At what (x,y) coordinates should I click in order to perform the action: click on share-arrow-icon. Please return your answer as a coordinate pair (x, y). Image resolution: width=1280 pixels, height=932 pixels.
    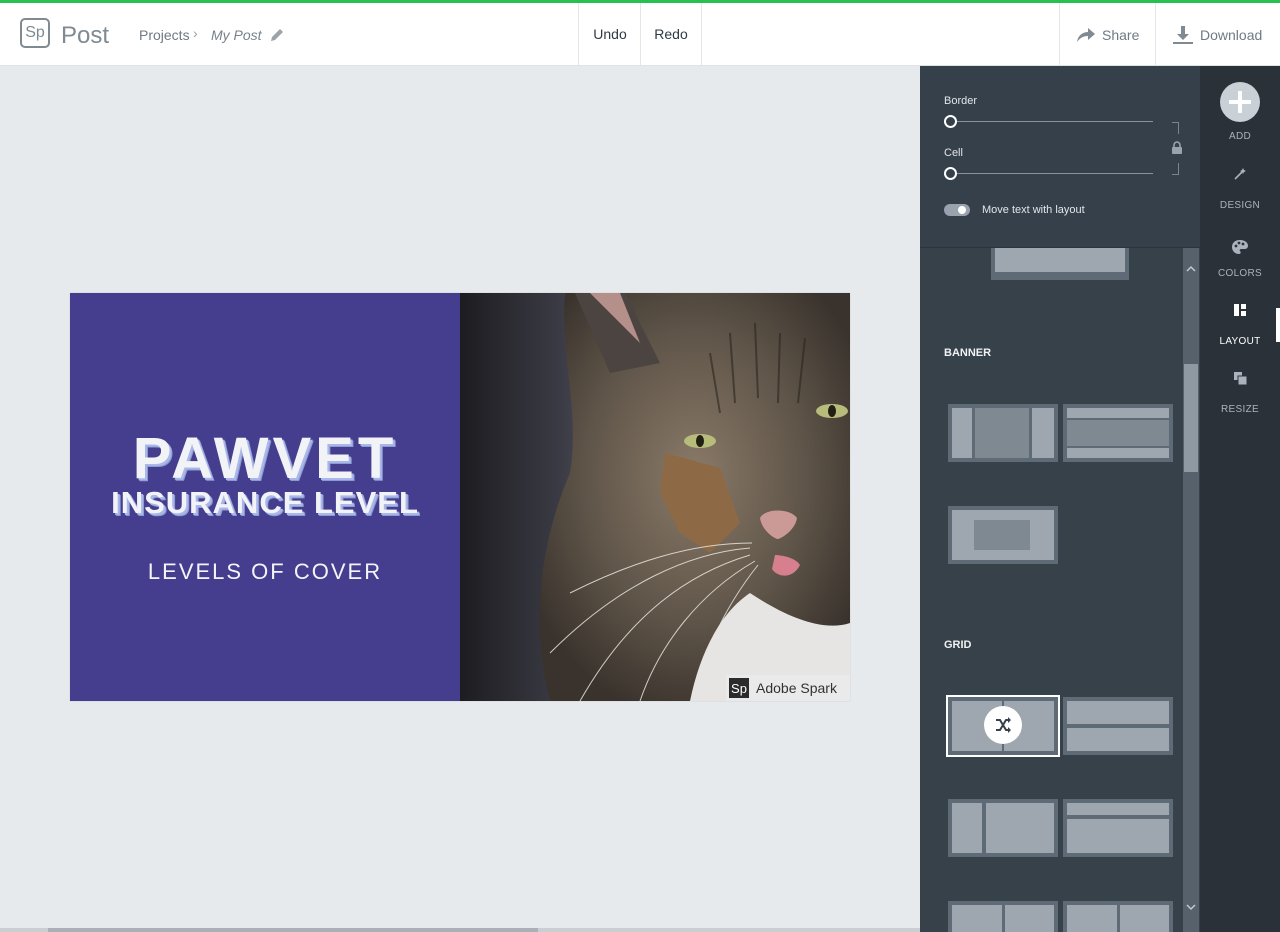
    Looking at the image, I should click on (1086, 35).